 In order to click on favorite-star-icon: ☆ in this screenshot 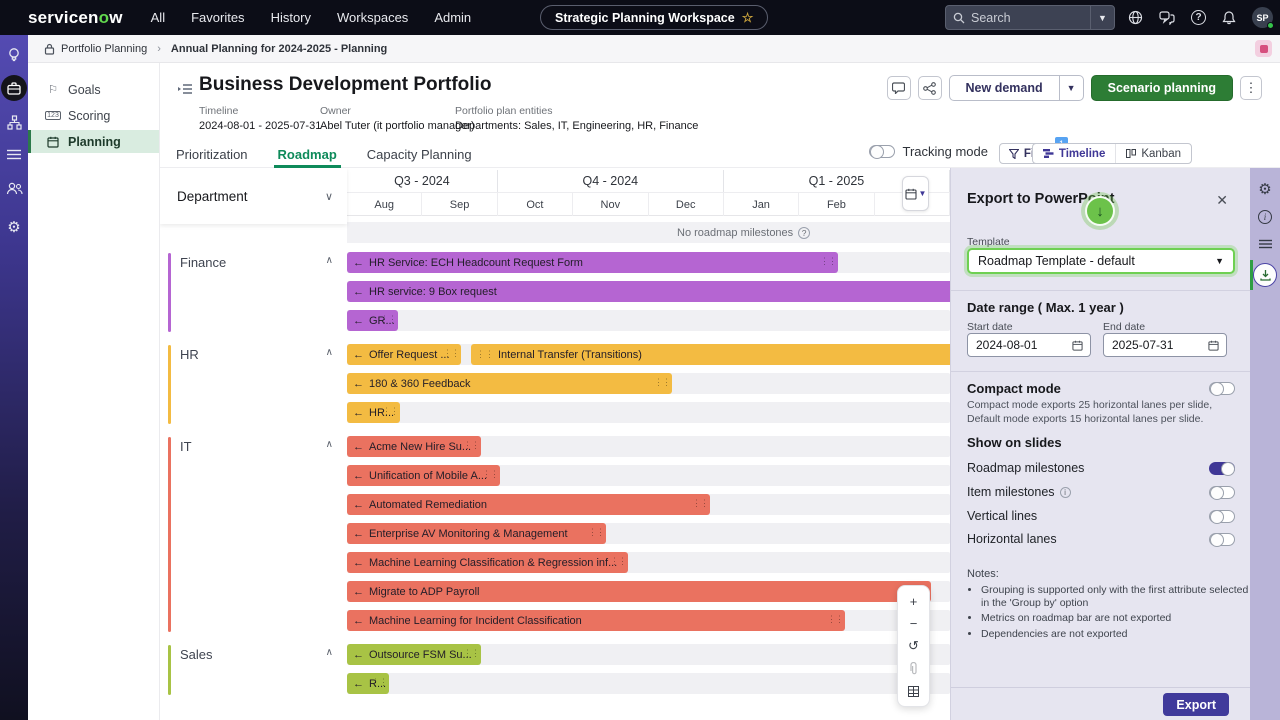, I will do `click(748, 18)`.